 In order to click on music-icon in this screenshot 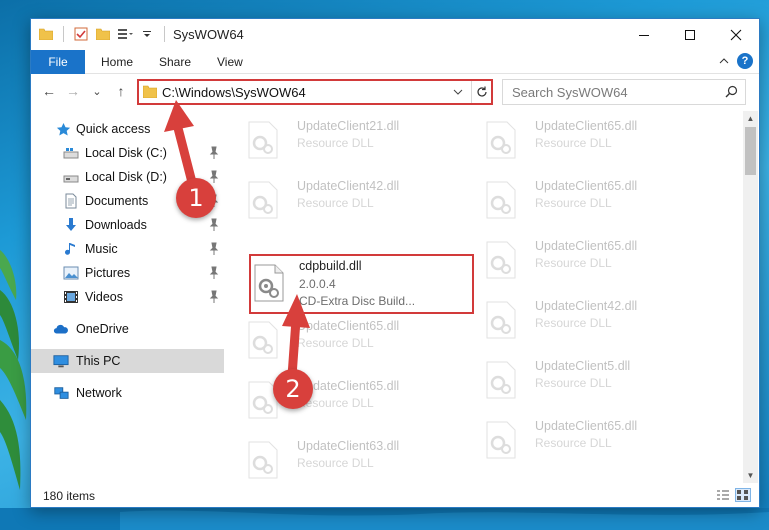, I will do `click(71, 249)`.